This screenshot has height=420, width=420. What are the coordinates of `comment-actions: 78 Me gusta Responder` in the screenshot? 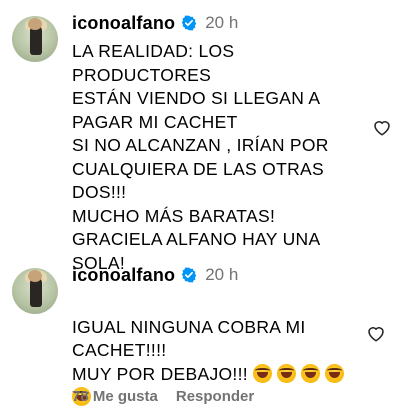 It's located at (172, 396).